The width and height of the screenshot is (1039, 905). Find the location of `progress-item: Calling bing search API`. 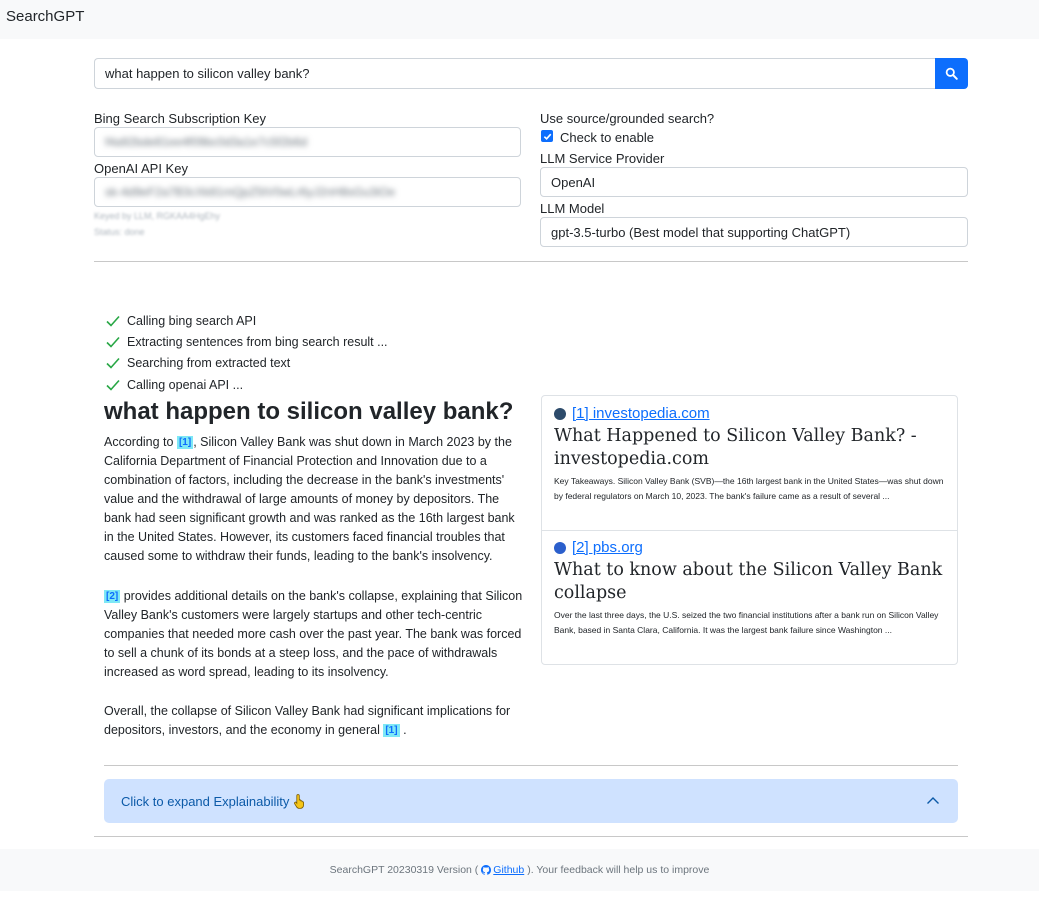

progress-item: Calling bing search API is located at coordinates (180, 321).